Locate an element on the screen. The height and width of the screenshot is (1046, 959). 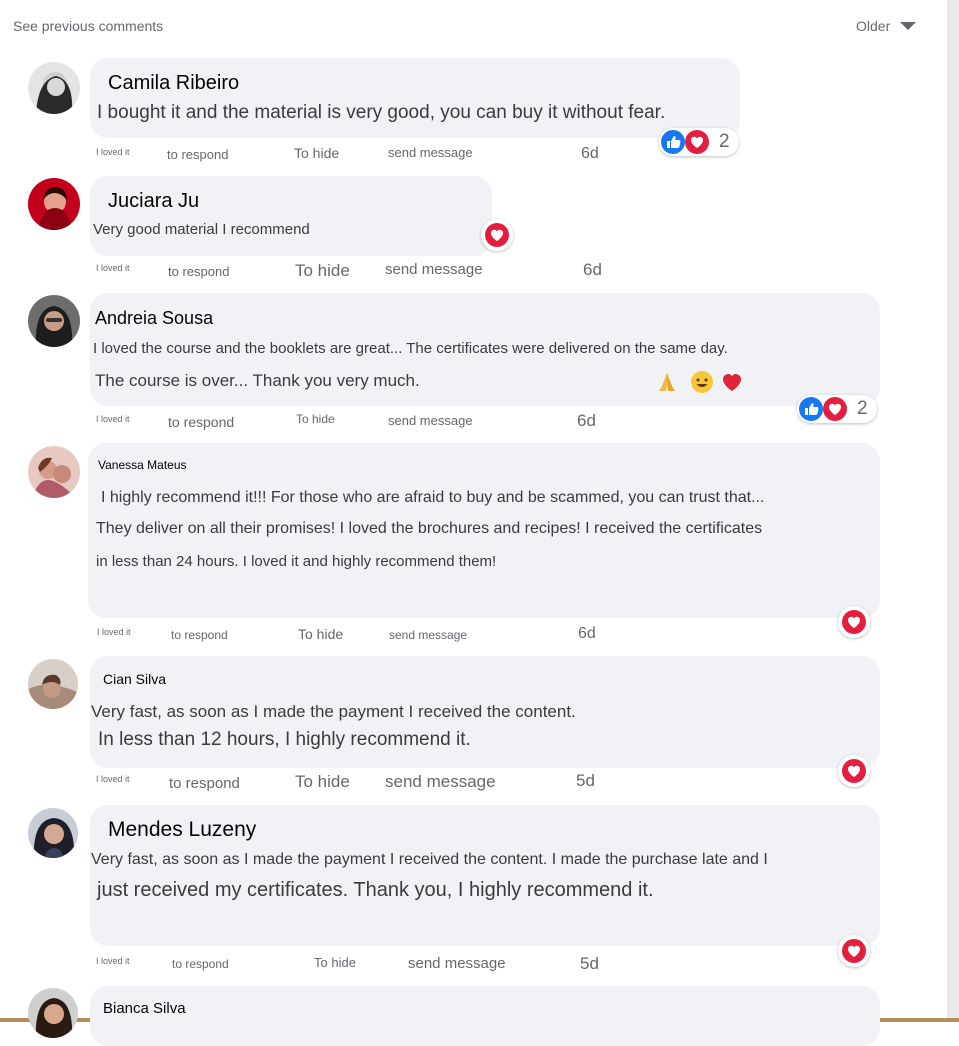
folded-hands-emoji-icon is located at coordinates (667, 382).